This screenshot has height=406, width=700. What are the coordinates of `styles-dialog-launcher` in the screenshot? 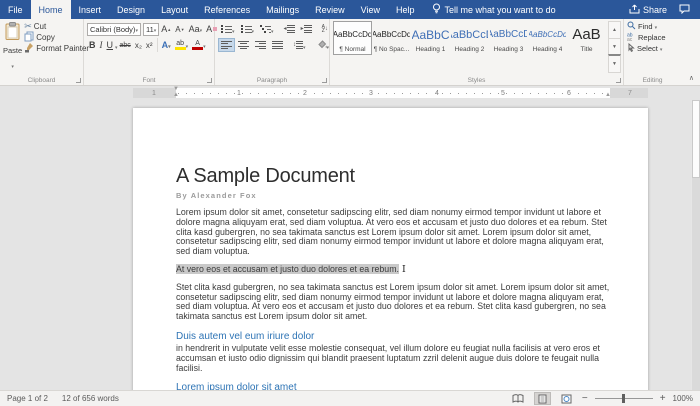 It's located at (618, 80).